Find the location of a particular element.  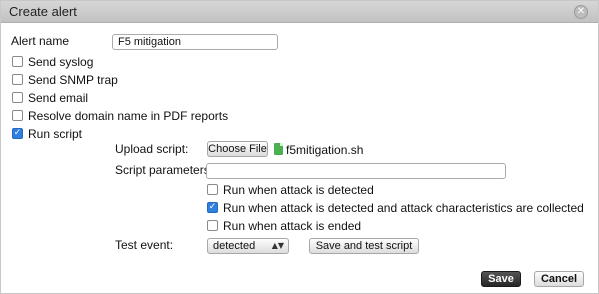

test-event-value: detected is located at coordinates (234, 246).